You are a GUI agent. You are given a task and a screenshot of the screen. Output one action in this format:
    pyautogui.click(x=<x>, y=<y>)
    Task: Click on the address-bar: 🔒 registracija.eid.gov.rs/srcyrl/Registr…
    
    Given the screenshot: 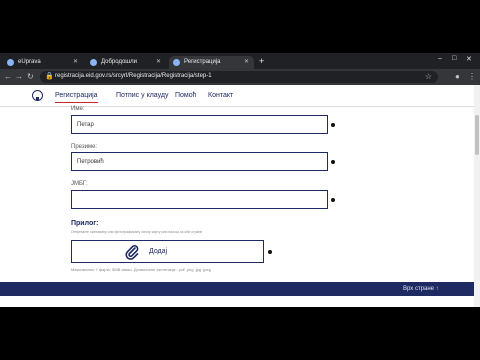 What is the action you would take?
    pyautogui.click(x=239, y=77)
    